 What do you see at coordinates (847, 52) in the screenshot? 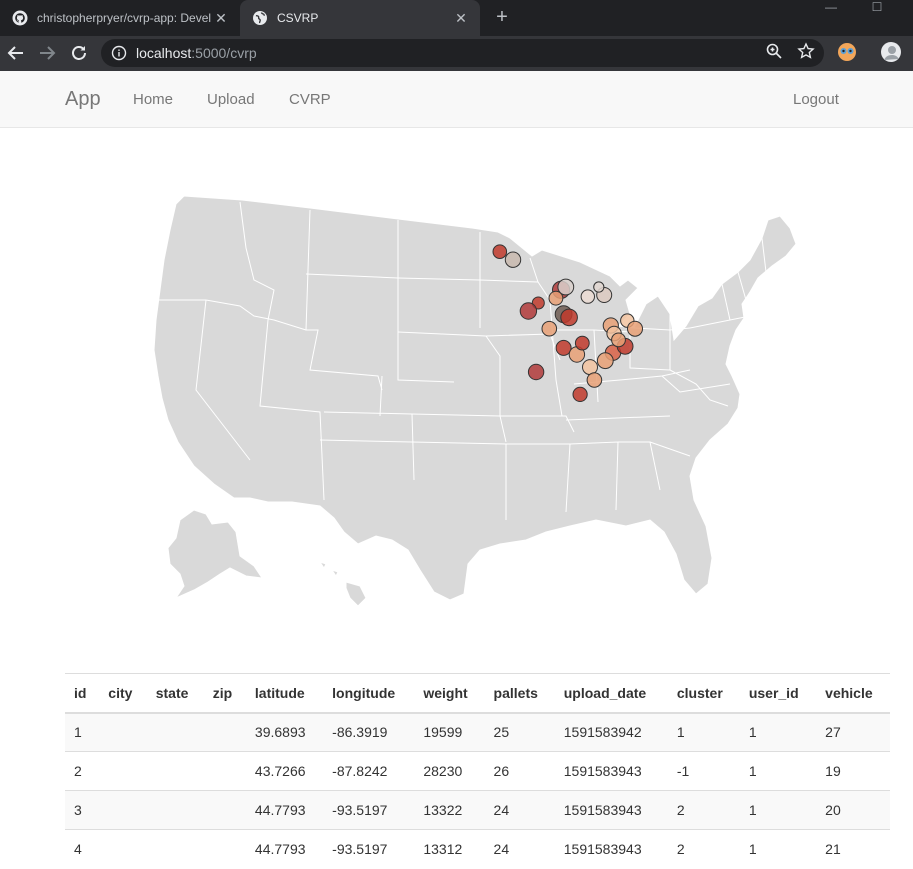
I see `extension-icon` at bounding box center [847, 52].